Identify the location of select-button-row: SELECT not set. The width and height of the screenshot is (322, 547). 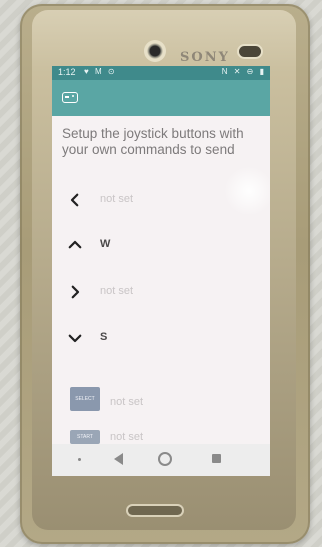
(161, 401).